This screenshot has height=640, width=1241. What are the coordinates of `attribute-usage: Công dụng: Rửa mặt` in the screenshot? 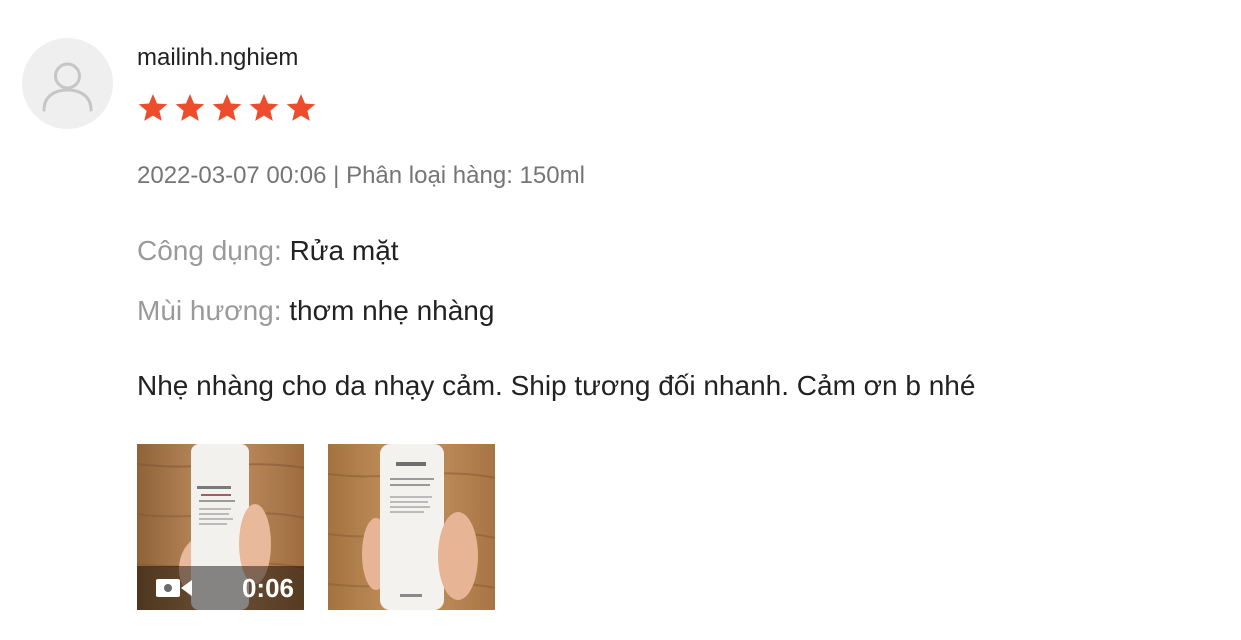 It's located at (268, 251).